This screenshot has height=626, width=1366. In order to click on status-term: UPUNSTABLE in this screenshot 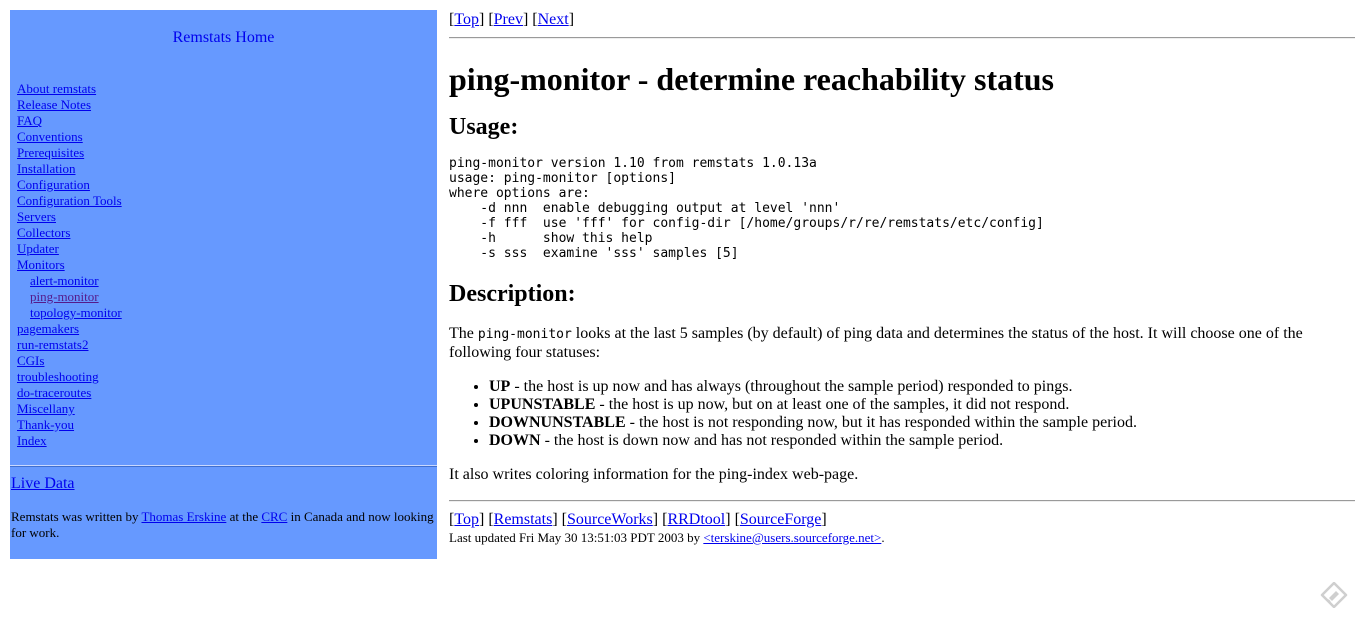, I will do `click(542, 404)`.